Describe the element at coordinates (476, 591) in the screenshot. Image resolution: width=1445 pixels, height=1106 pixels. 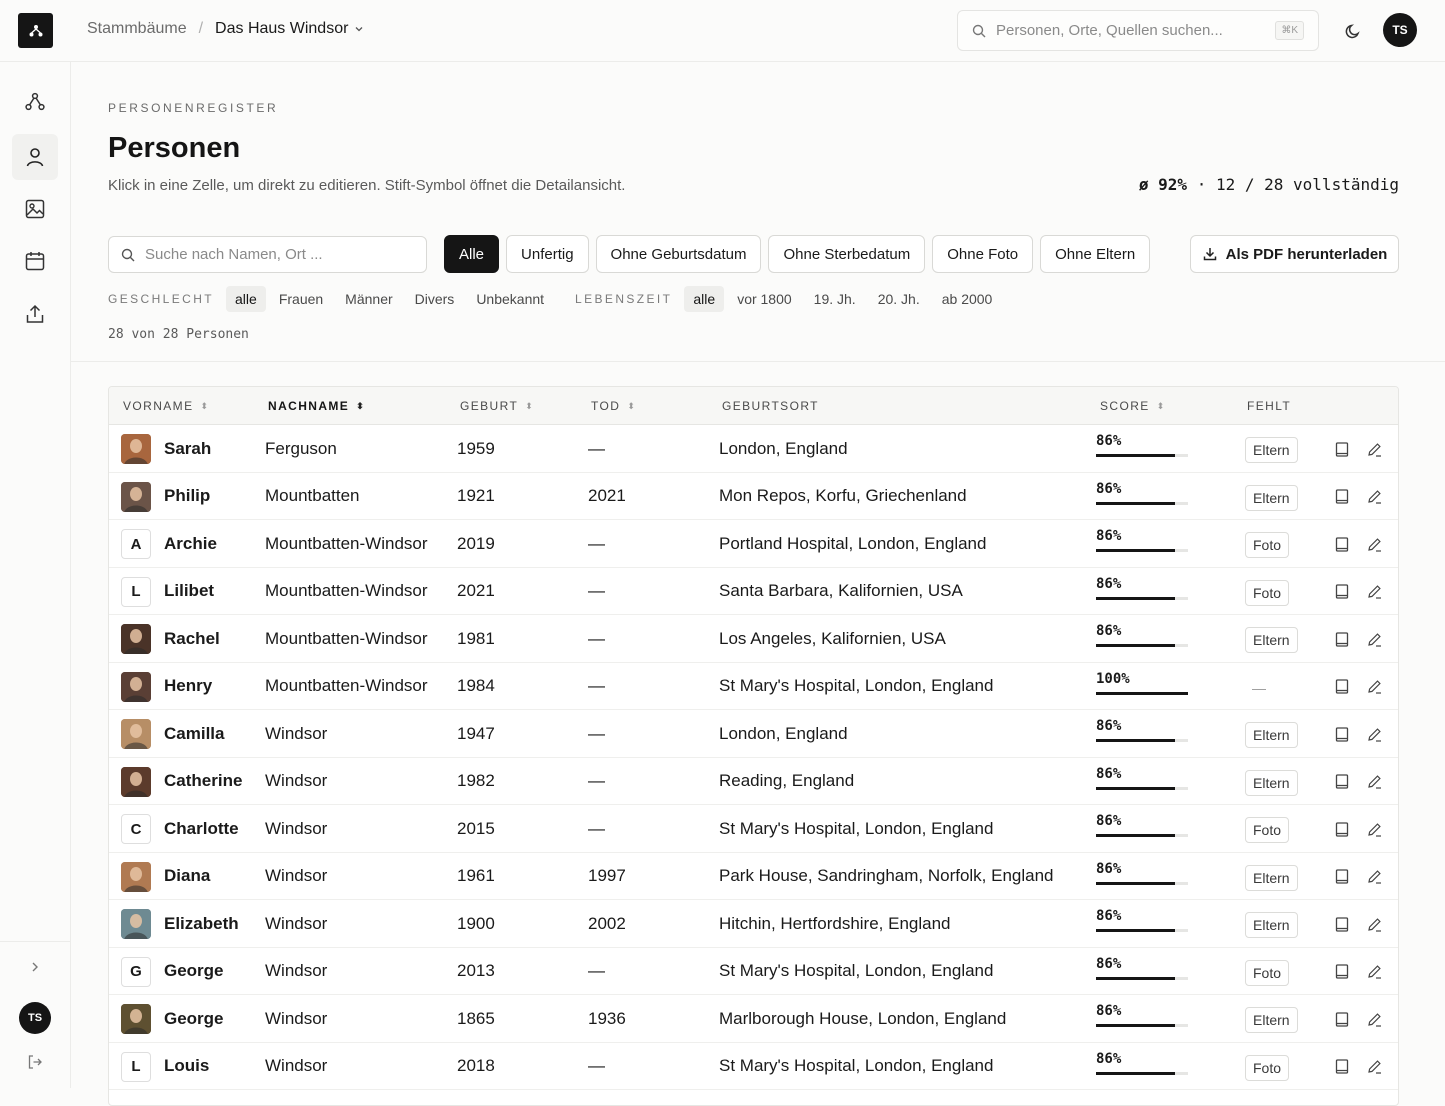
I see `cell-birth: 2021` at that location.